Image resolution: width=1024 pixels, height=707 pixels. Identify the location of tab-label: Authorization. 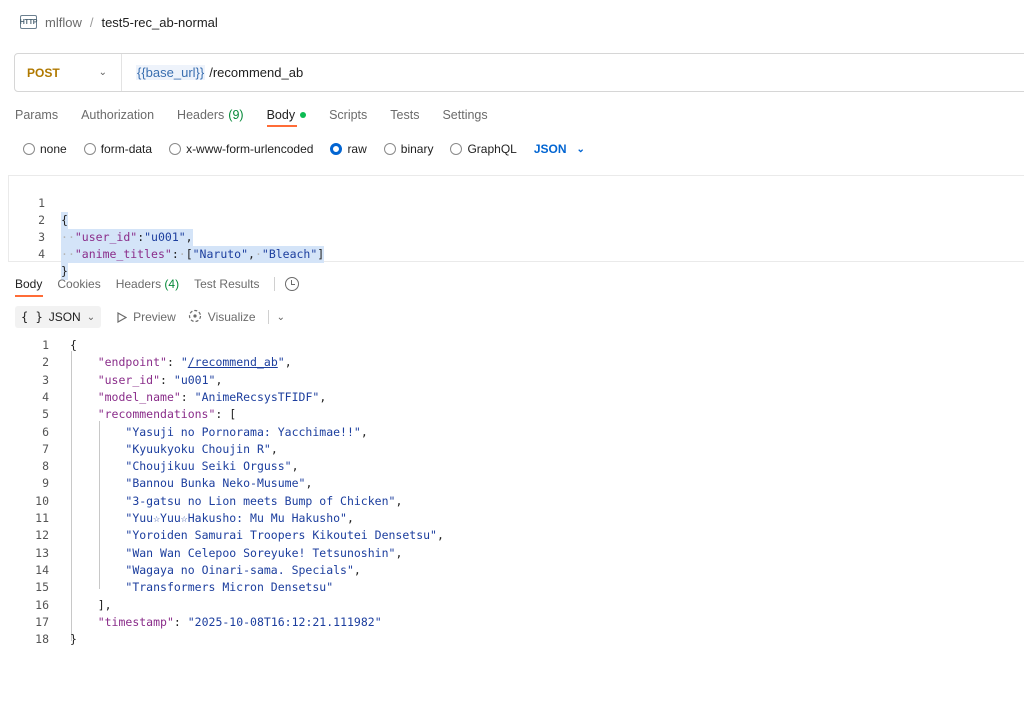
(118, 115).